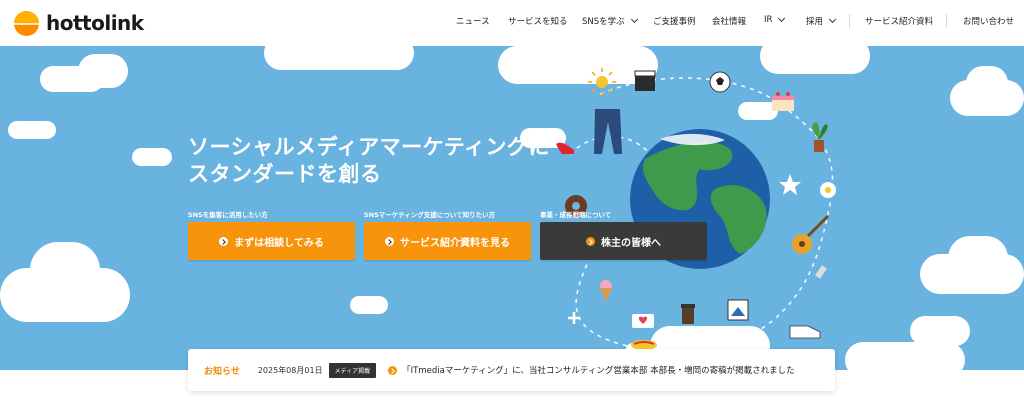  Describe the element at coordinates (352, 370) in the screenshot. I see `news-tag-badge: メディア掲載` at that location.